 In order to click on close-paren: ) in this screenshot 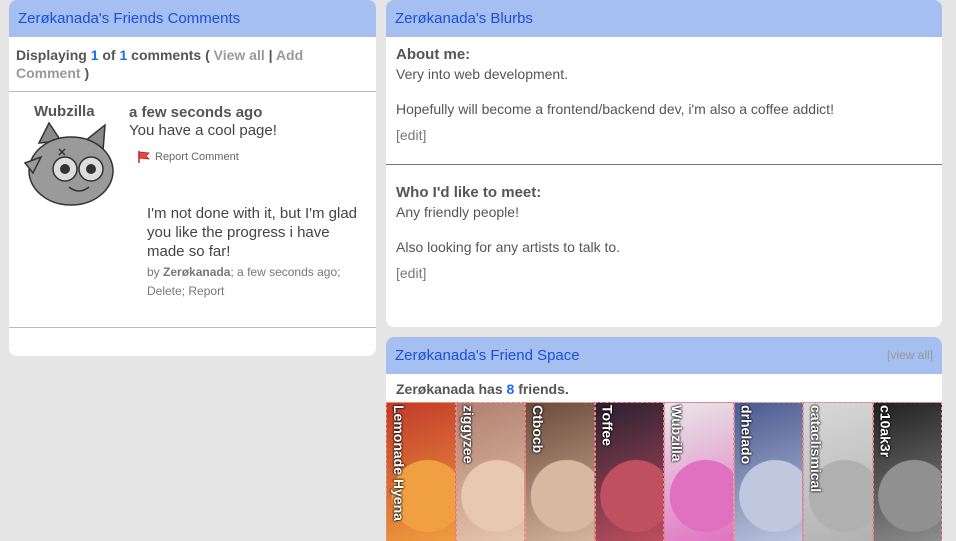, I will do `click(87, 73)`.